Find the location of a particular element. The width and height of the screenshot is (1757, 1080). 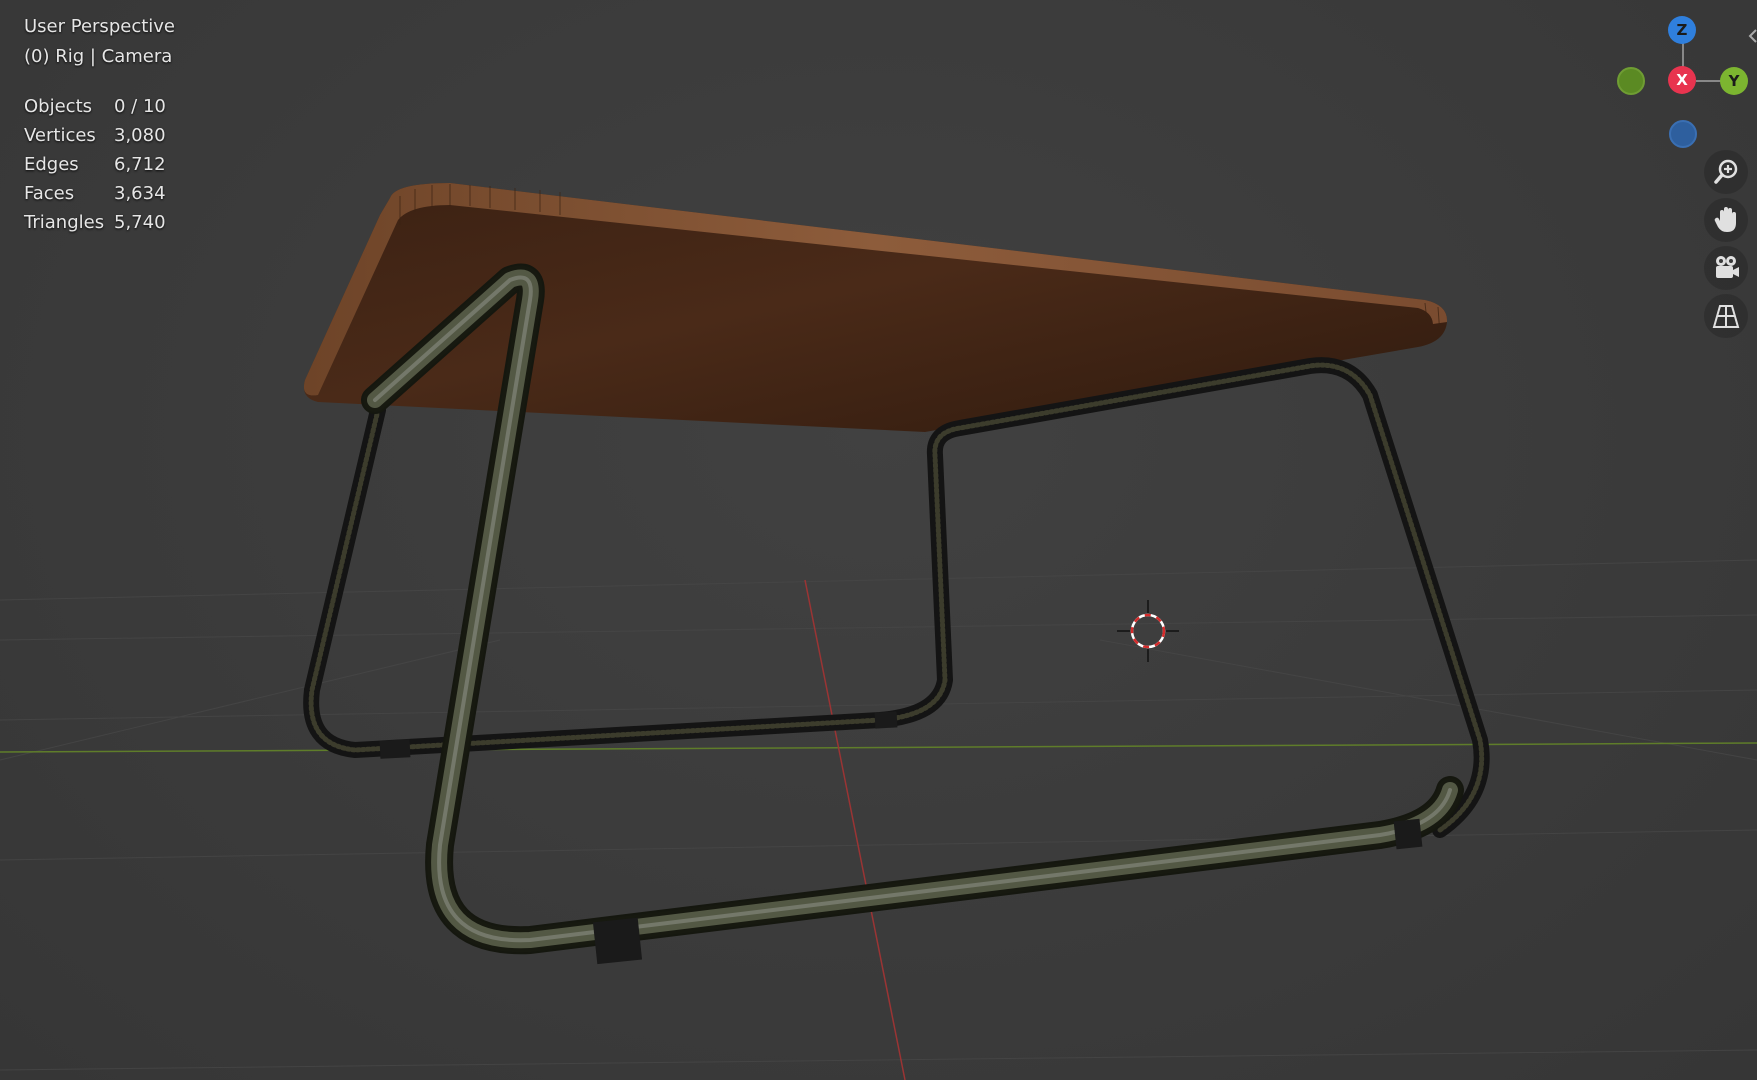

pan-button is located at coordinates (1726, 220).